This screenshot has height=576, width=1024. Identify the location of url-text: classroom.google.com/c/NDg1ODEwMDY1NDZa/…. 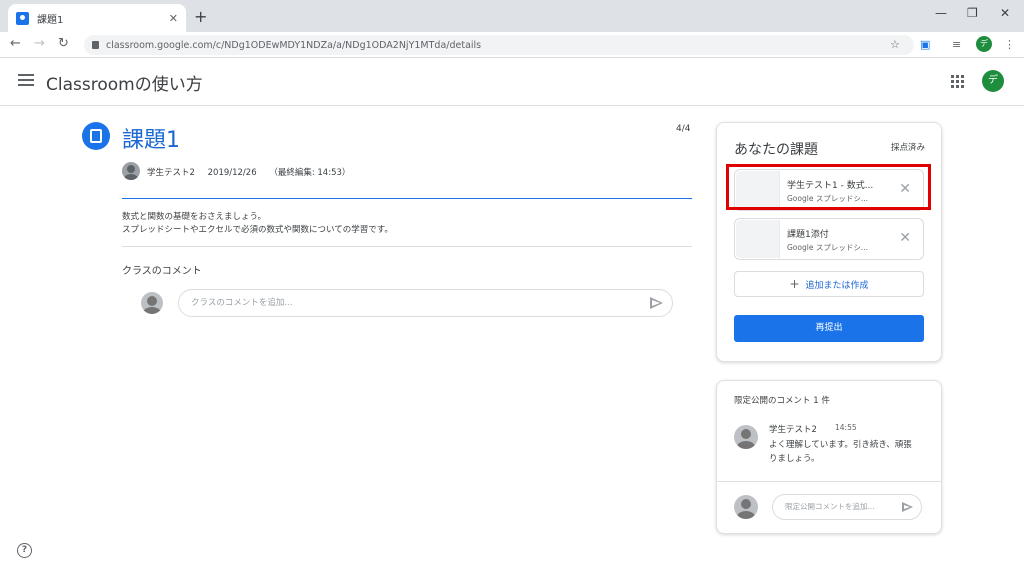
(294, 45).